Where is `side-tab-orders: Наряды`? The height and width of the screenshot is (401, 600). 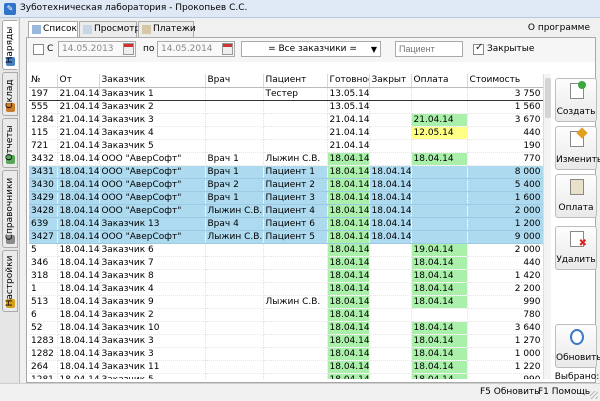 side-tab-orders: Наряды is located at coordinates (10, 45).